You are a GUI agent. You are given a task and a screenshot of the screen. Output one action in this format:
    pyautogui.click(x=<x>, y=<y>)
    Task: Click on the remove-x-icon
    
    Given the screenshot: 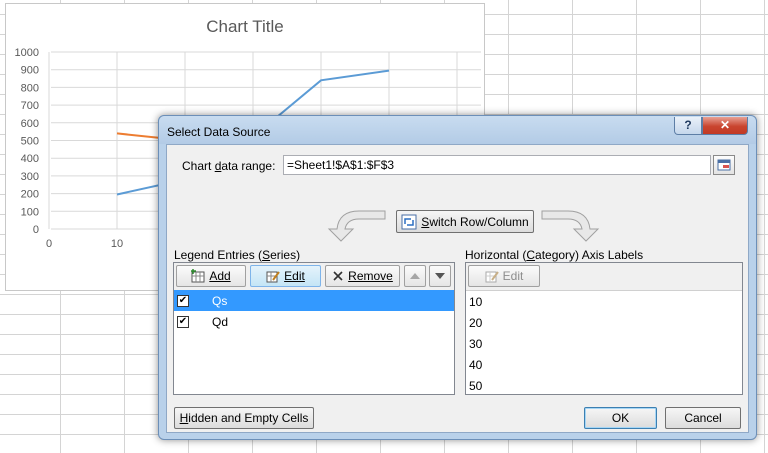 What is the action you would take?
    pyautogui.click(x=338, y=276)
    